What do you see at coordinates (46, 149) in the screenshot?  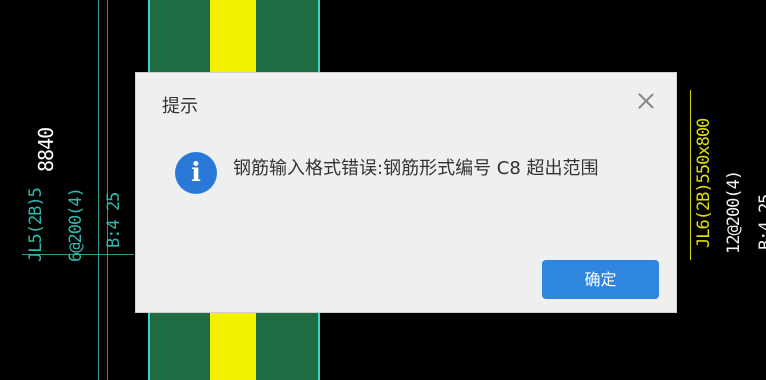 I see `dimension-label: 8840` at bounding box center [46, 149].